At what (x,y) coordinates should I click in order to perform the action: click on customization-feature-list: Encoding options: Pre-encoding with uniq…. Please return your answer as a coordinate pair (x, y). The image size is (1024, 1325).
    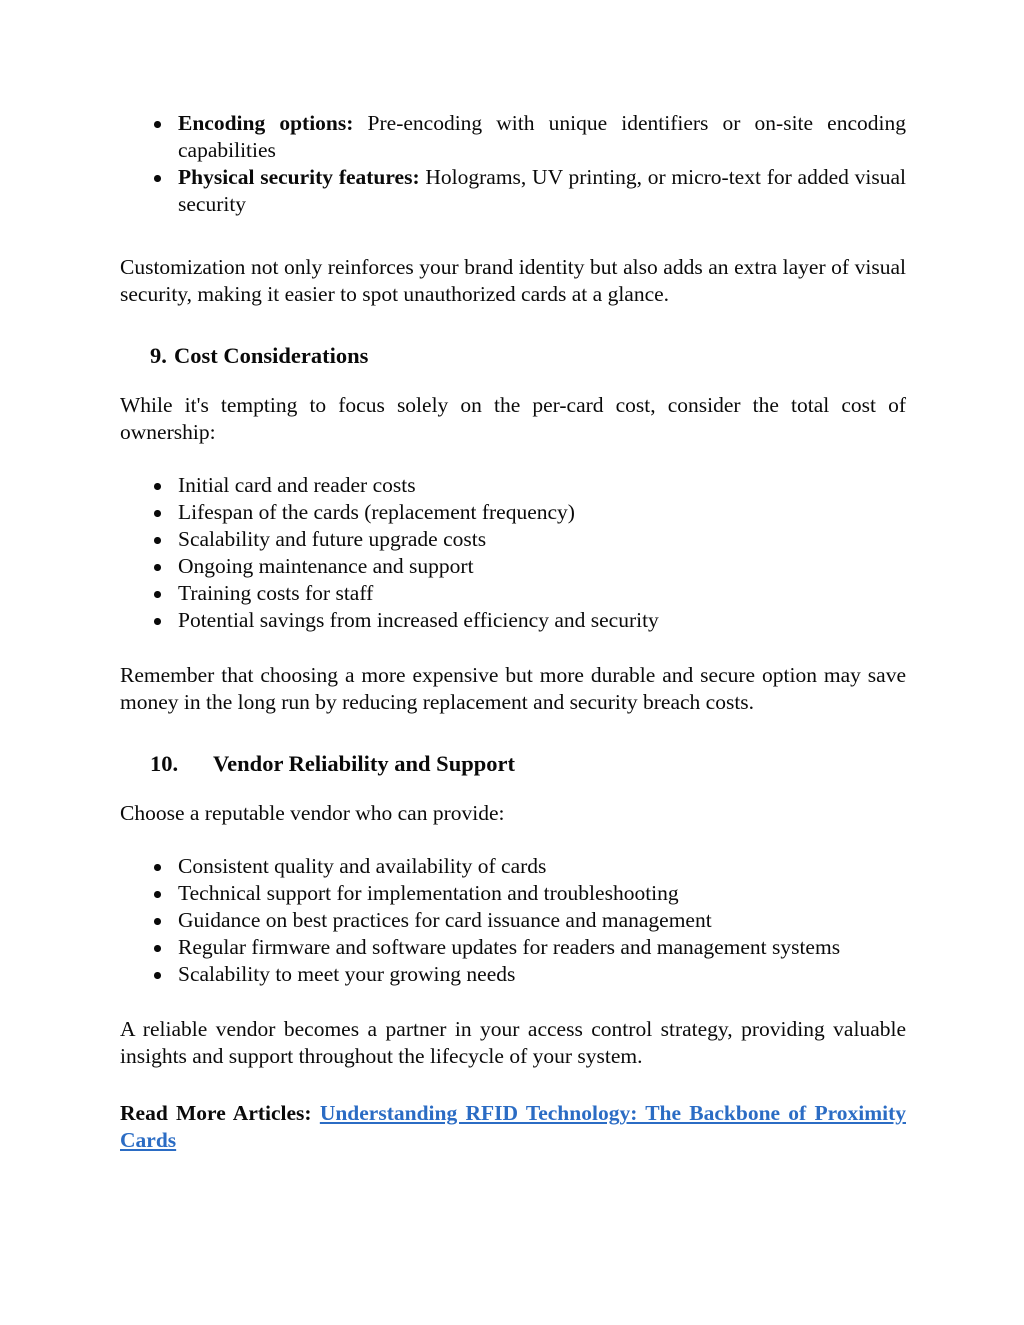
    Looking at the image, I should click on (513, 164).